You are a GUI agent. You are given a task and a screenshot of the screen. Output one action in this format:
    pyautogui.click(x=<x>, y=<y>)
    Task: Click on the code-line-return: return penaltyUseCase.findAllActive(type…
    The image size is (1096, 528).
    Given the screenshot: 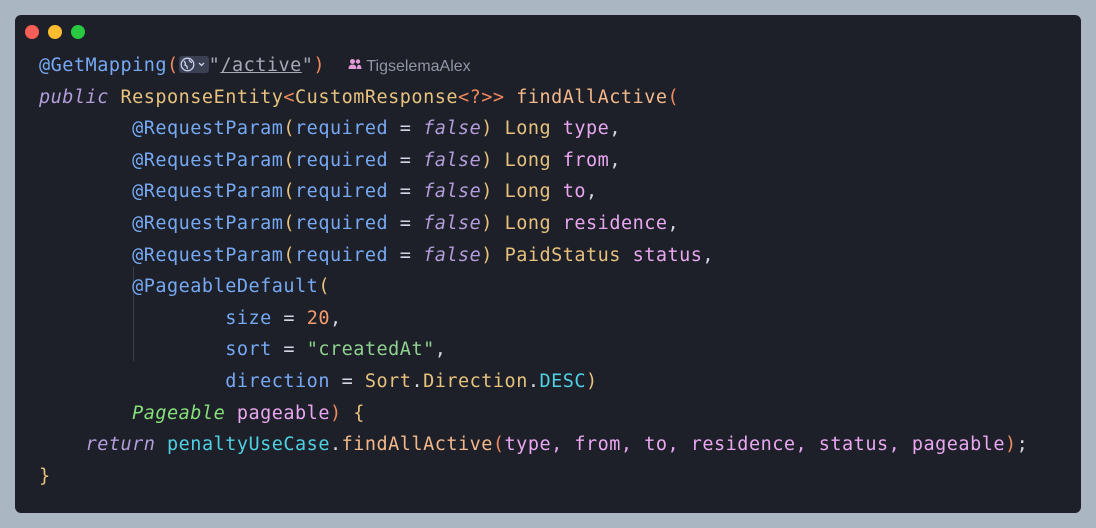 What is the action you would take?
    pyautogui.click(x=557, y=445)
    